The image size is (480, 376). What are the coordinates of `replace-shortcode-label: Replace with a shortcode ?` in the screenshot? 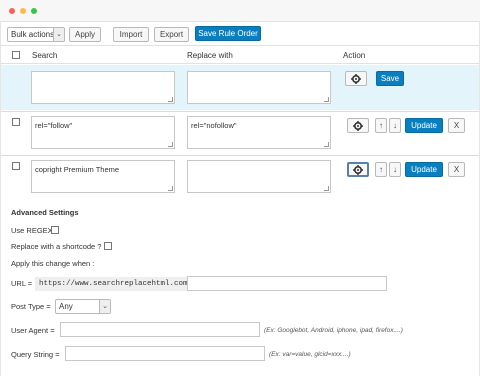 It's located at (56, 246).